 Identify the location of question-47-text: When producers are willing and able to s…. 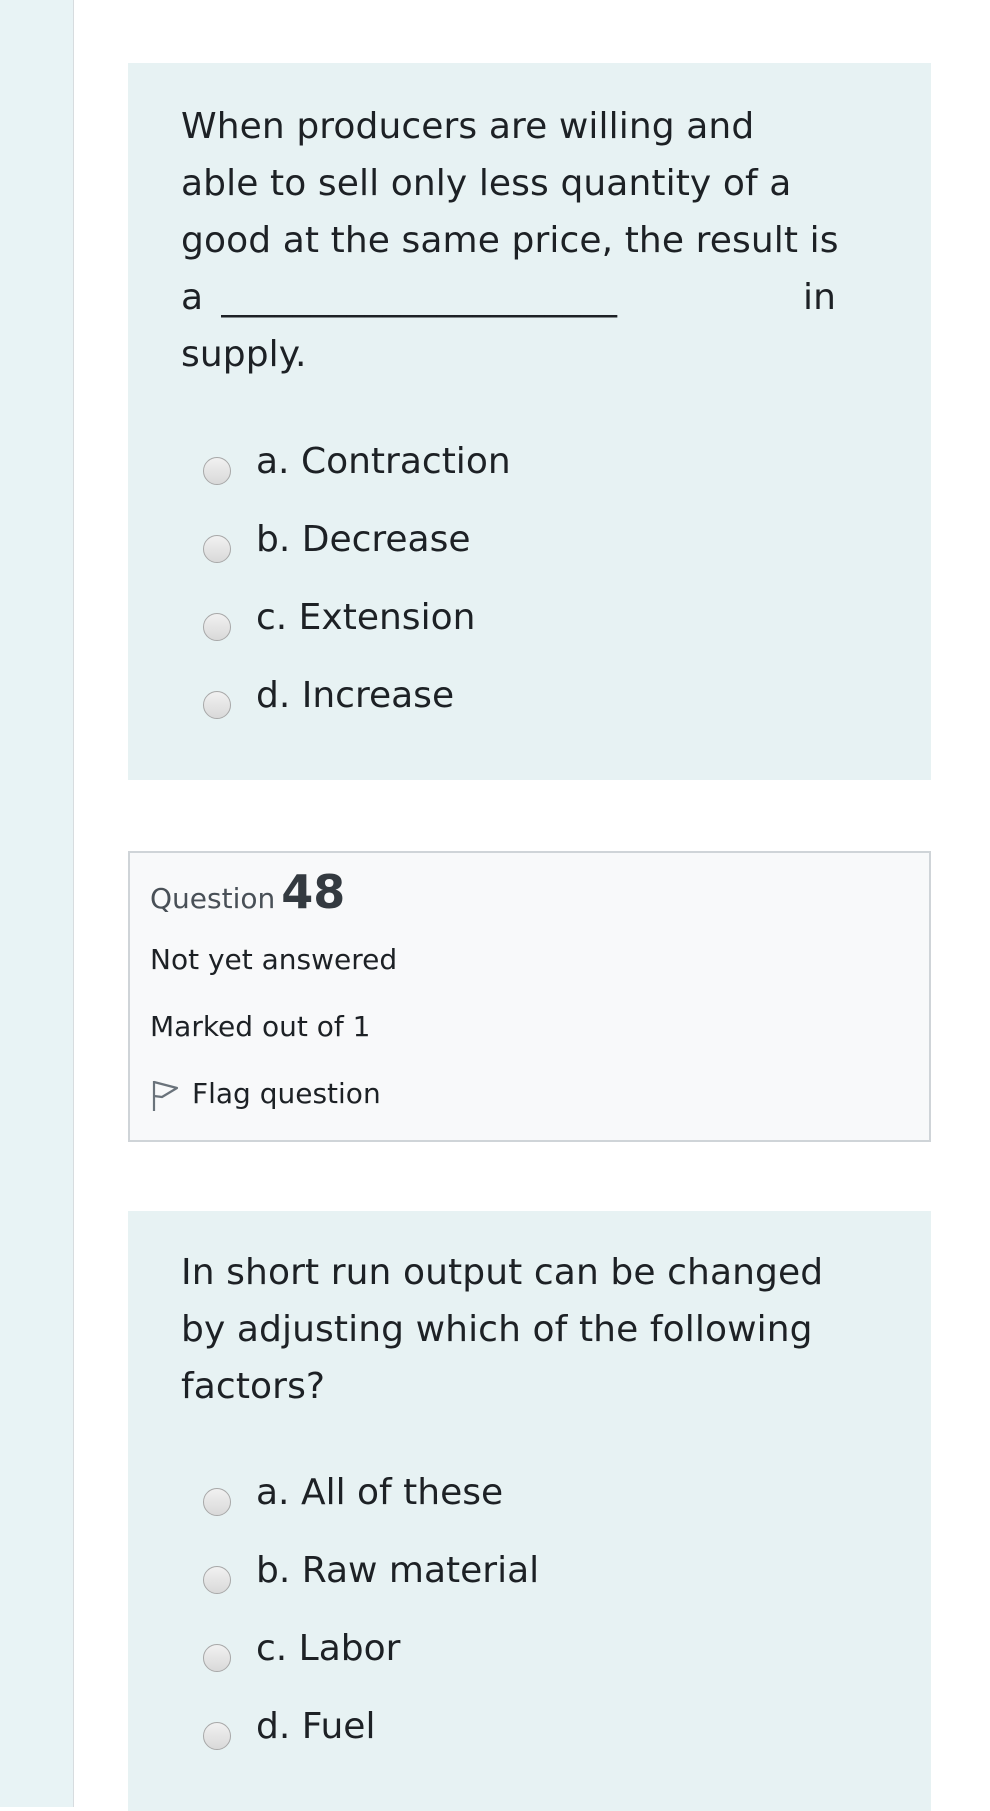
(531, 240).